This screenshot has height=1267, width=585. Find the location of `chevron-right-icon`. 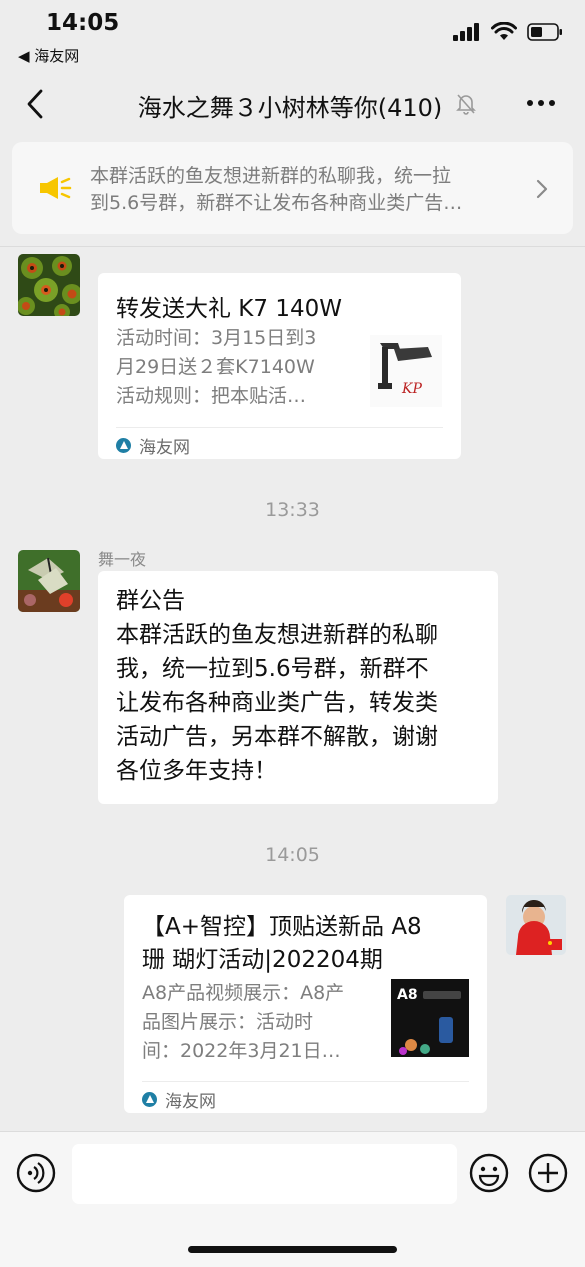

chevron-right-icon is located at coordinates (542, 189).